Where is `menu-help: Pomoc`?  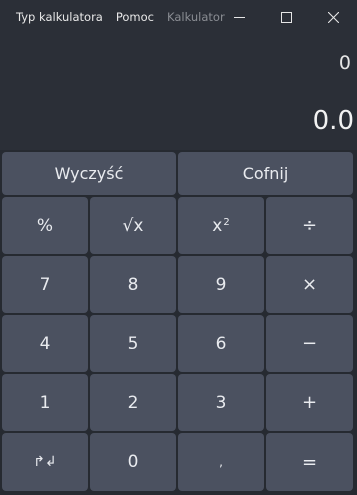
menu-help: Pomoc is located at coordinates (135, 17).